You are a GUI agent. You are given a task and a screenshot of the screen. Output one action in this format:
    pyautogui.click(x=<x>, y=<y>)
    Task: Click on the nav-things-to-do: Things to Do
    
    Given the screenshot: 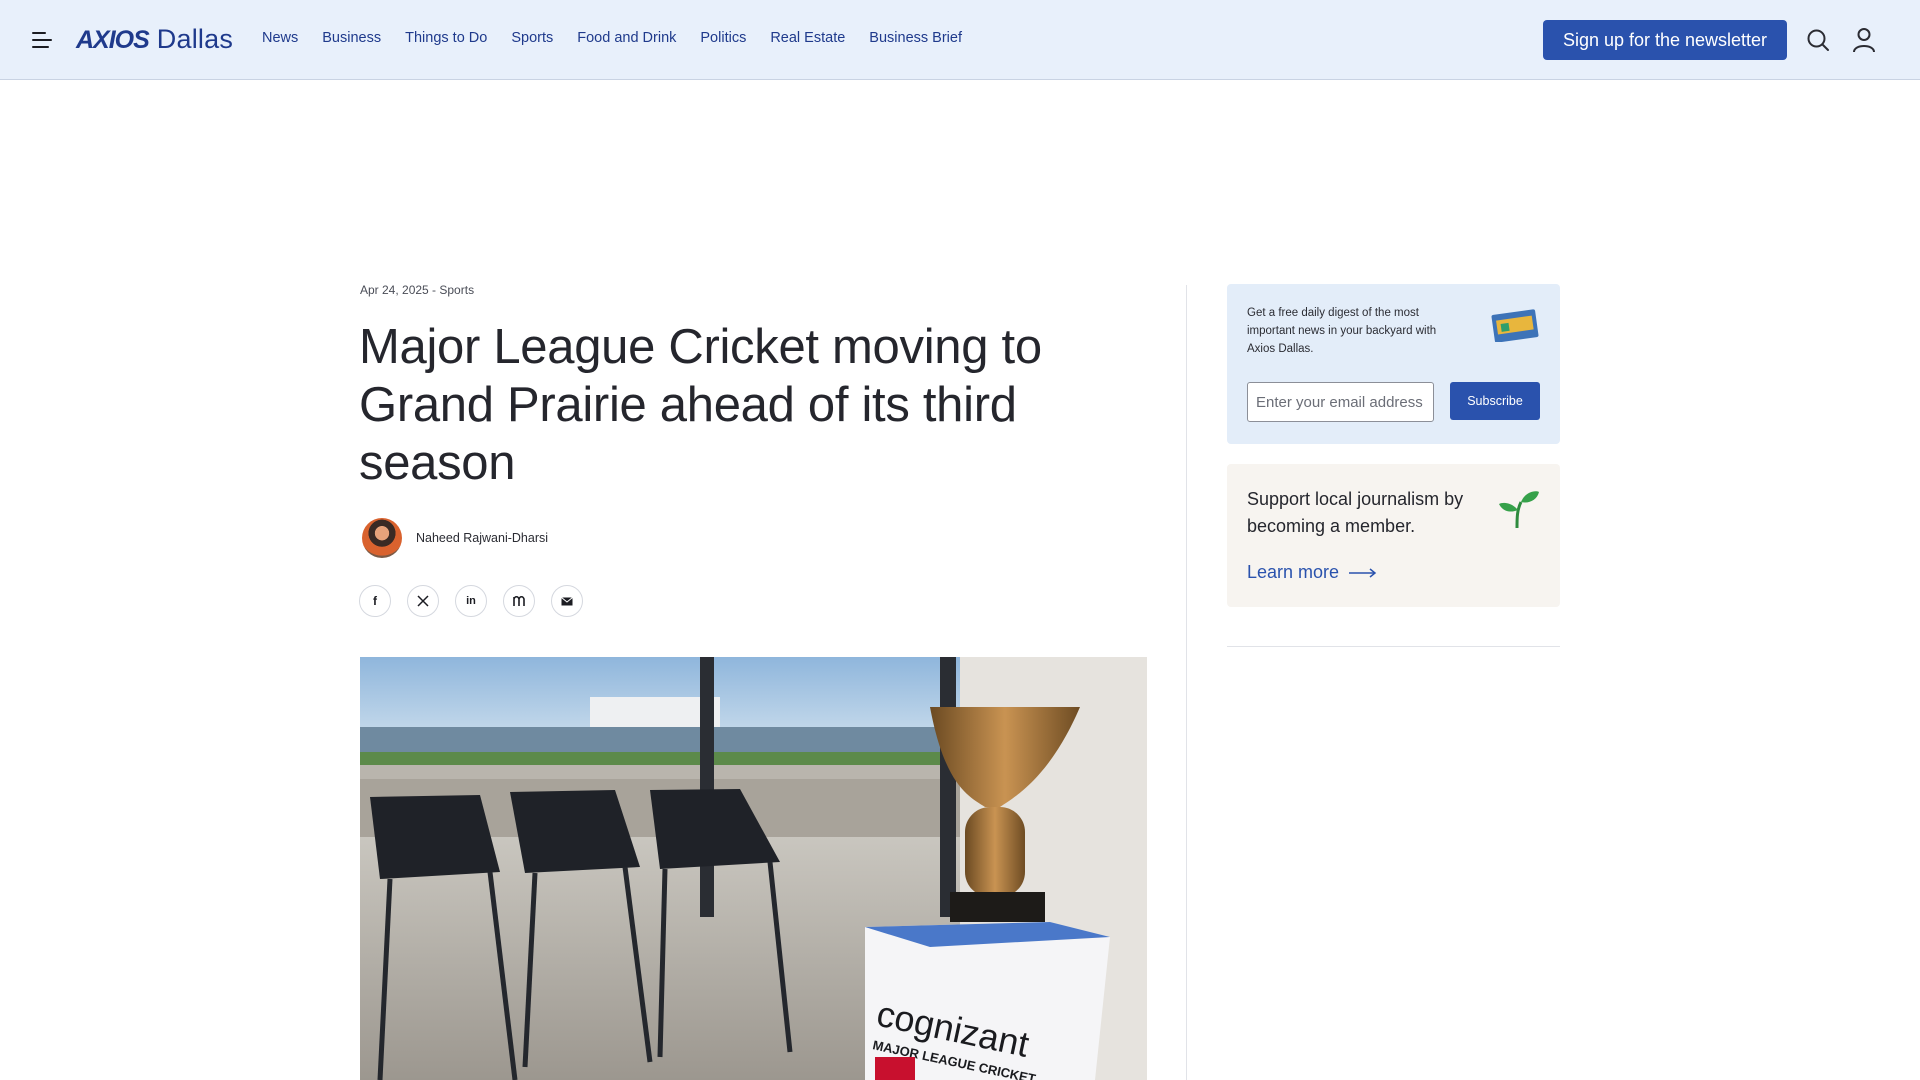 What is the action you would take?
    pyautogui.click(x=446, y=38)
    